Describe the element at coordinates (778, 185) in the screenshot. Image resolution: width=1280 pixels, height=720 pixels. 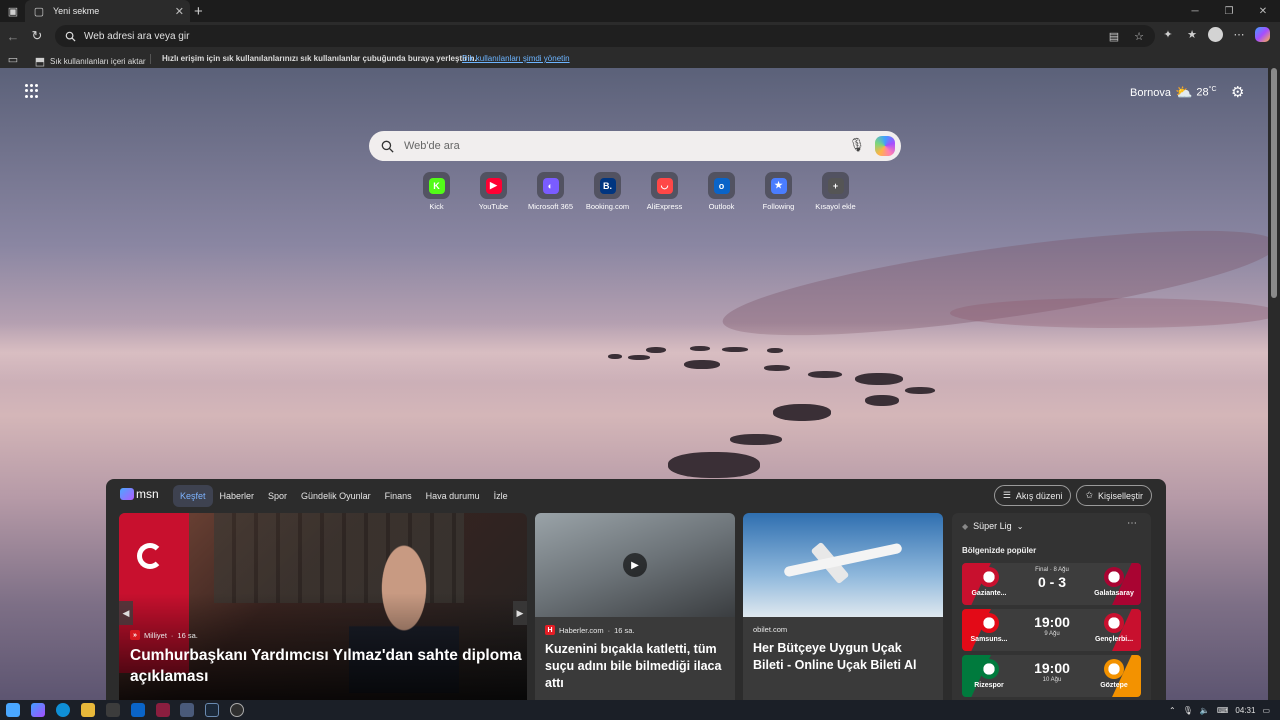
I see `quick-link-tile: ★` at that location.